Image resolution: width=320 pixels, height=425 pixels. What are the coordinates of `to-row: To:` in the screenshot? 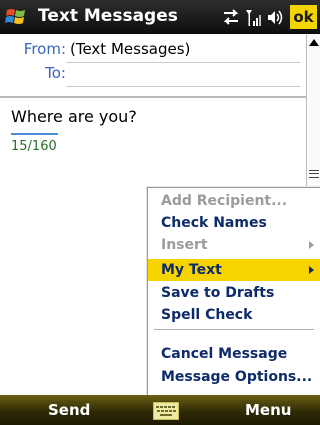 It's located at (153, 77).